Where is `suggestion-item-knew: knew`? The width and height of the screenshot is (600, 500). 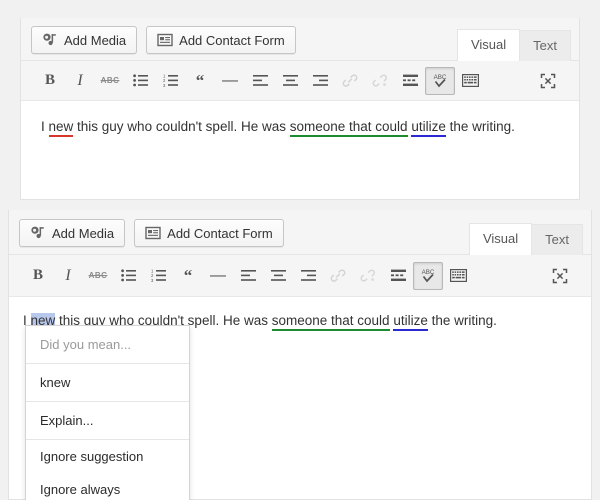
suggestion-item-knew: knew is located at coordinates (107, 383).